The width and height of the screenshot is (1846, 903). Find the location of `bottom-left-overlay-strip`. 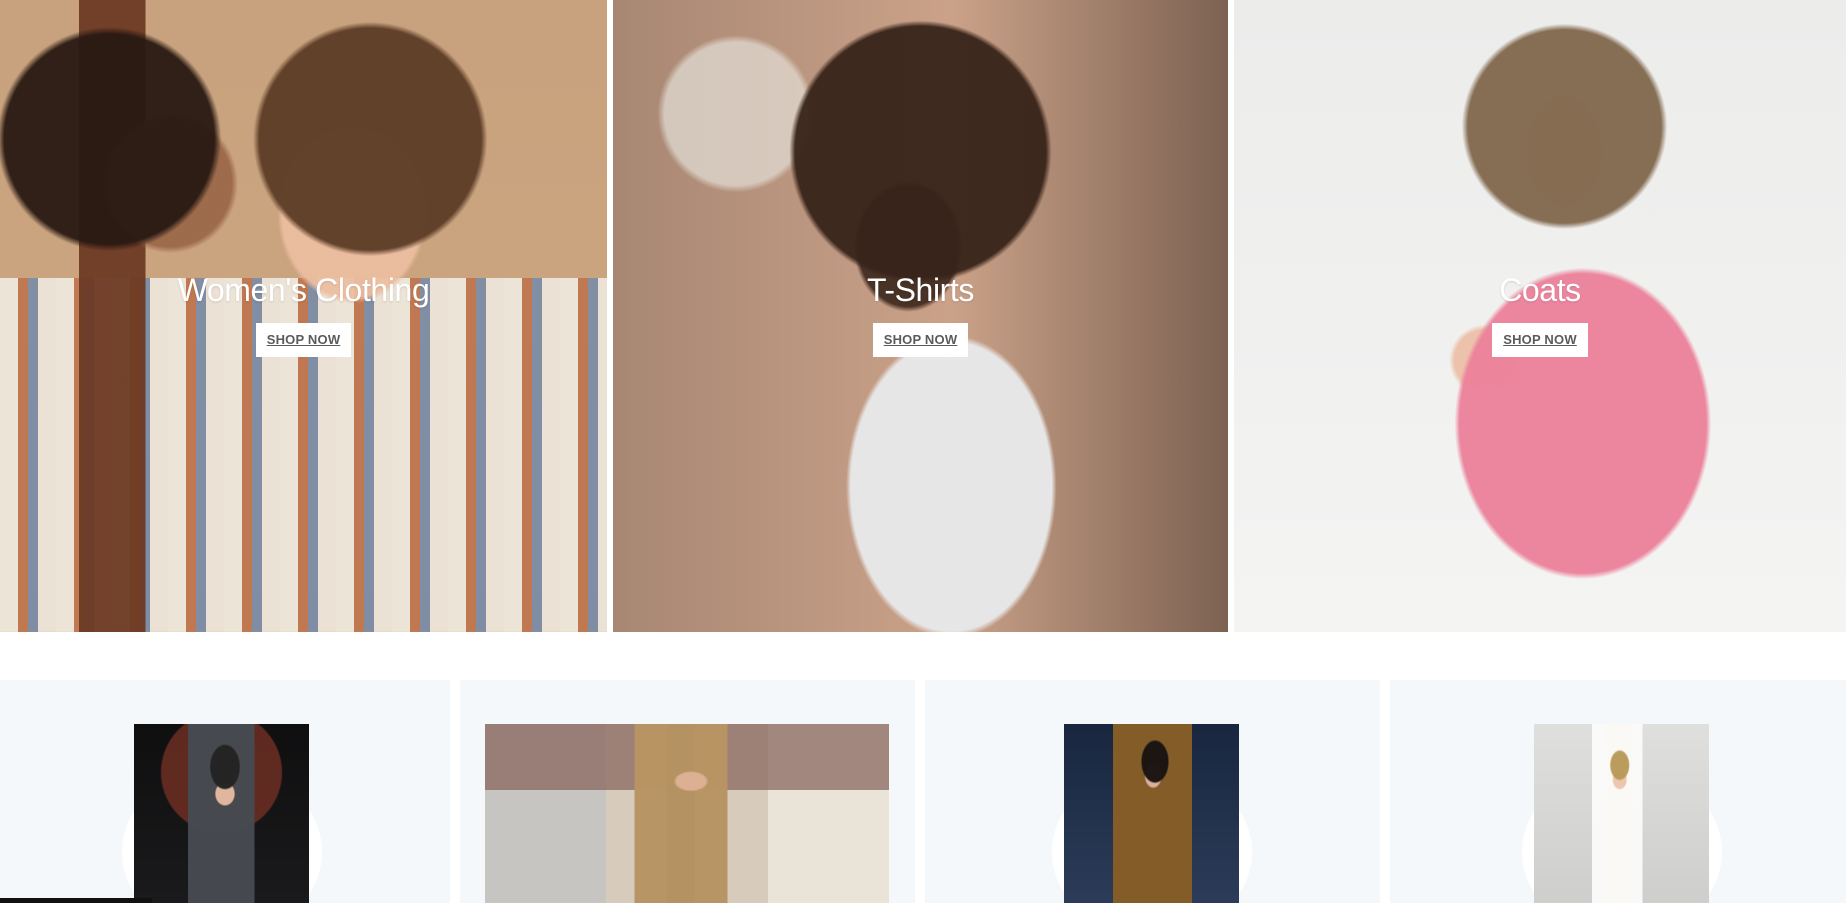

bottom-left-overlay-strip is located at coordinates (76, 900).